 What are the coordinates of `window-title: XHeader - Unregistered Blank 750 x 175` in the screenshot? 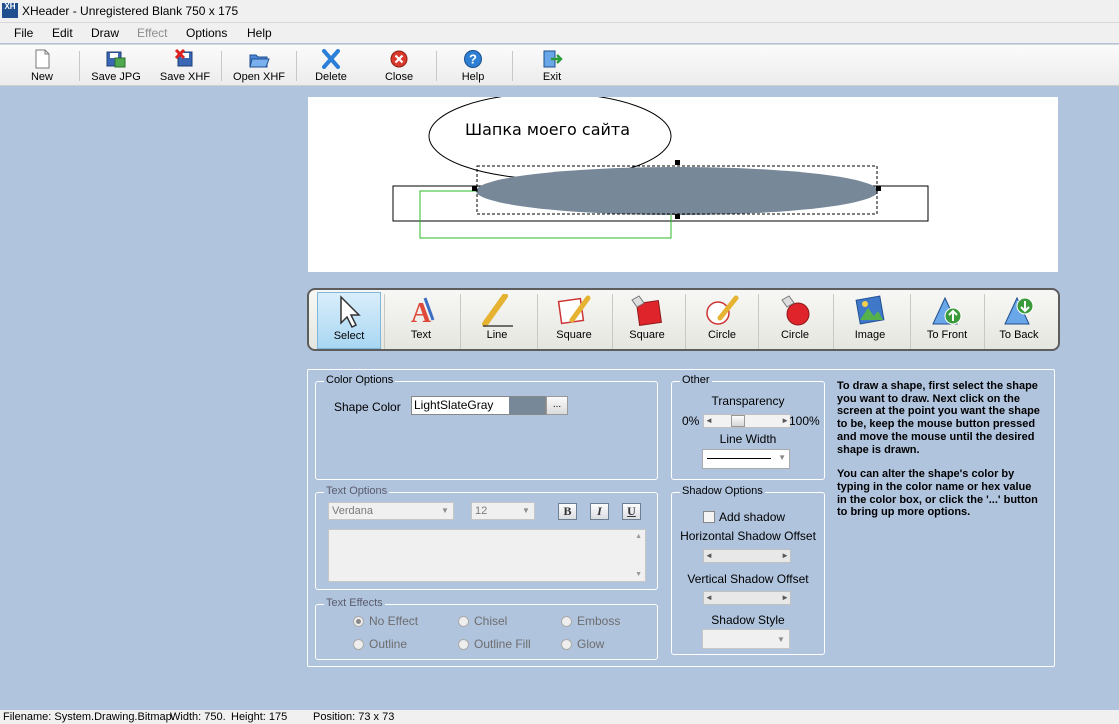 It's located at (130, 11).